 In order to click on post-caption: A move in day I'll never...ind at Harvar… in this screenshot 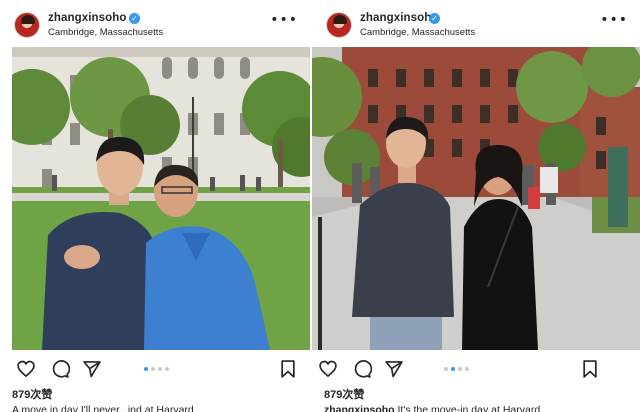, I will do `click(103, 408)`.